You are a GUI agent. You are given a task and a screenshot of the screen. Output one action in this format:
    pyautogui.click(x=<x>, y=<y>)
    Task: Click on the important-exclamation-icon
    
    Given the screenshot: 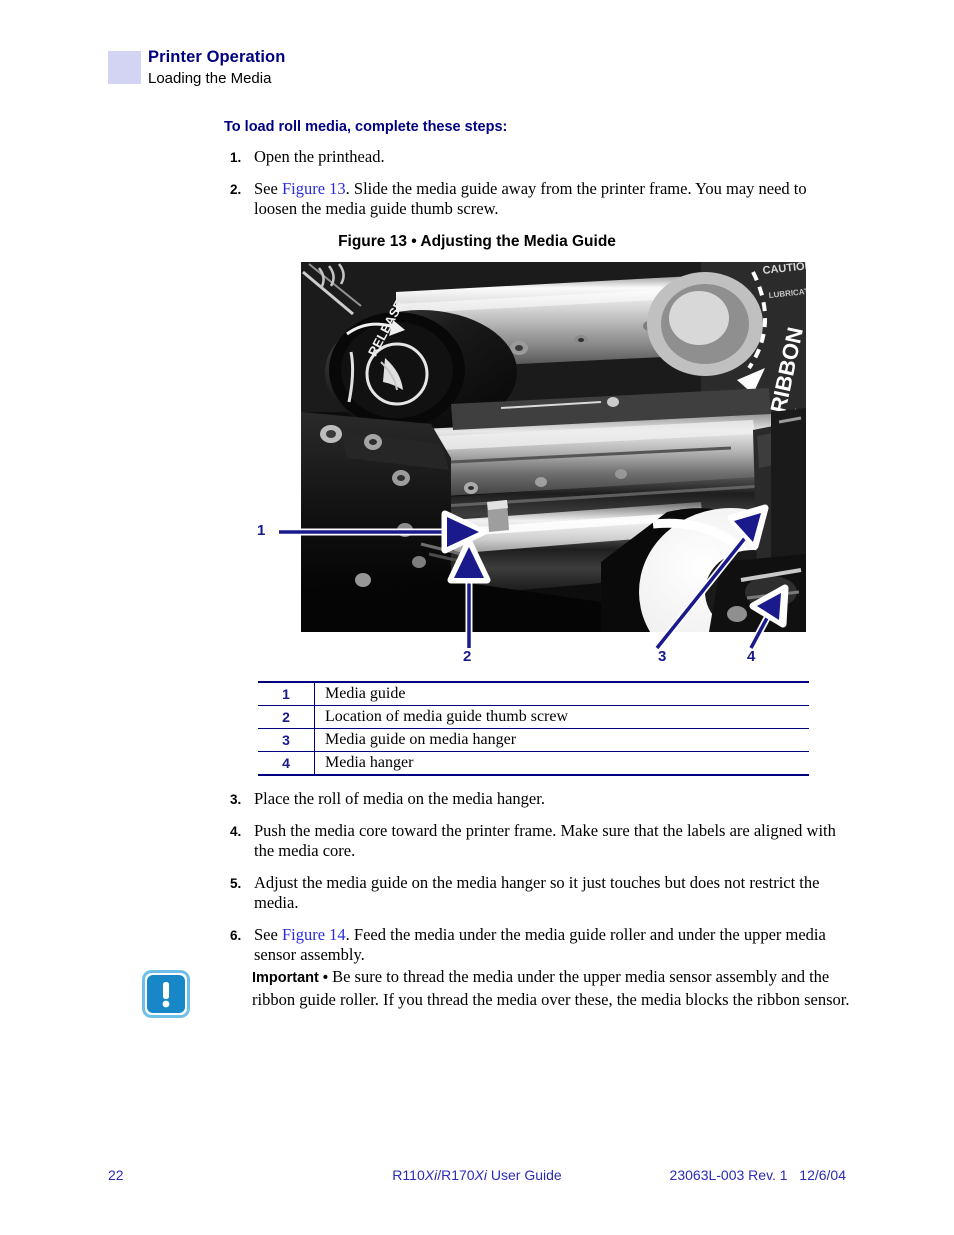 What is the action you would take?
    pyautogui.click(x=166, y=994)
    